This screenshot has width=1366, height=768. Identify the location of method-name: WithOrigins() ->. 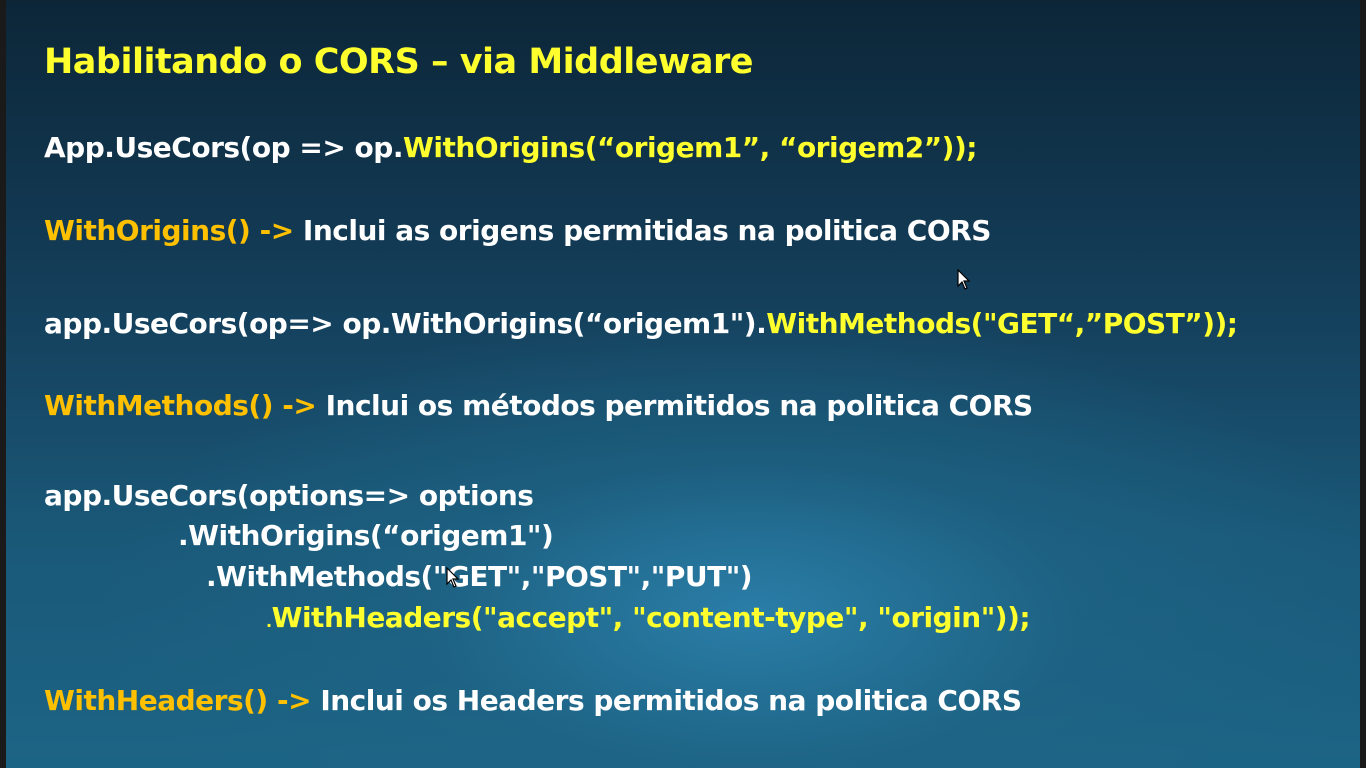
(173, 230).